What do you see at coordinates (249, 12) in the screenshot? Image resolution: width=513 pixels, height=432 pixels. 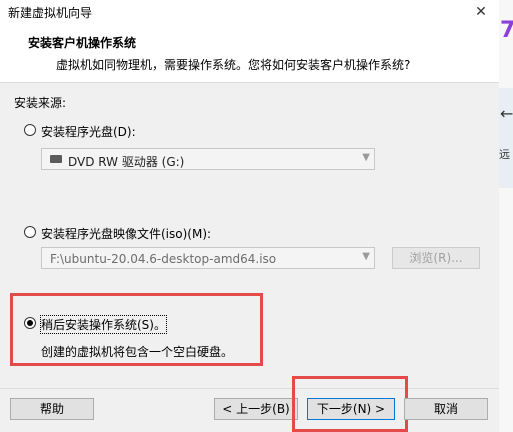 I see `title-bar: 新建虚拟机向导 ✕` at bounding box center [249, 12].